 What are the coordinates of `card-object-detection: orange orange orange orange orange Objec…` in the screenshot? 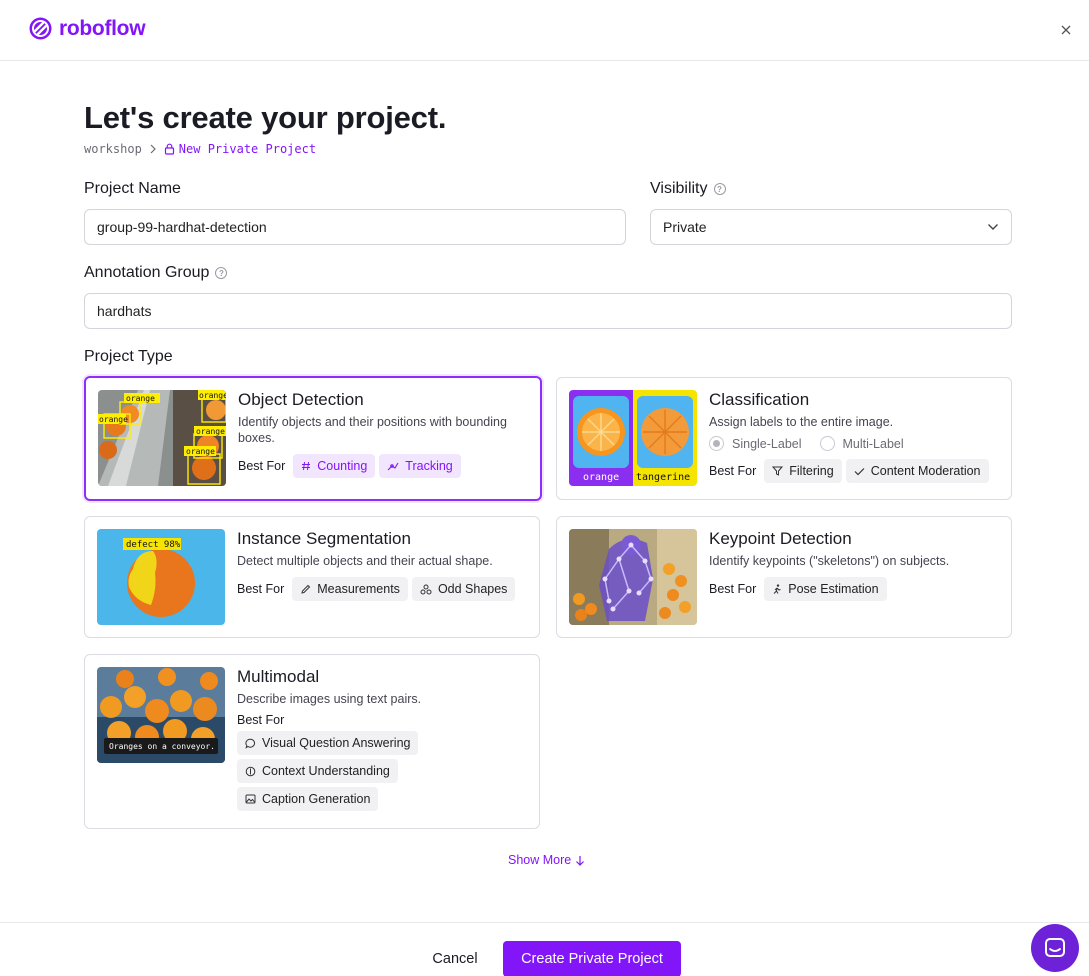 It's located at (313, 438).